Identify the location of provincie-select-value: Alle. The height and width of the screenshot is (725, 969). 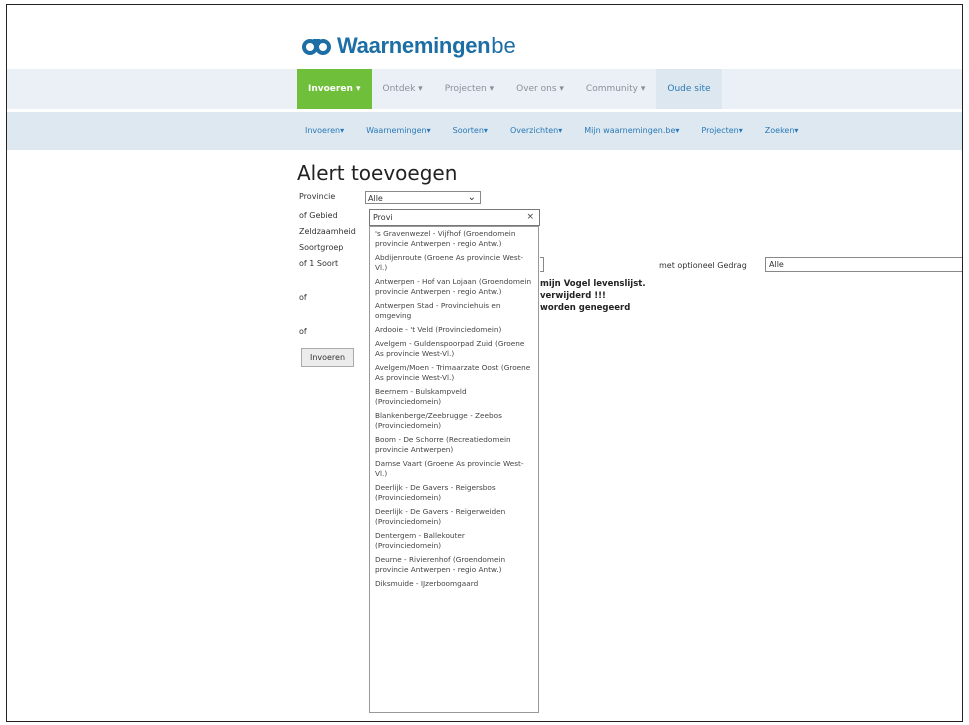
(375, 198).